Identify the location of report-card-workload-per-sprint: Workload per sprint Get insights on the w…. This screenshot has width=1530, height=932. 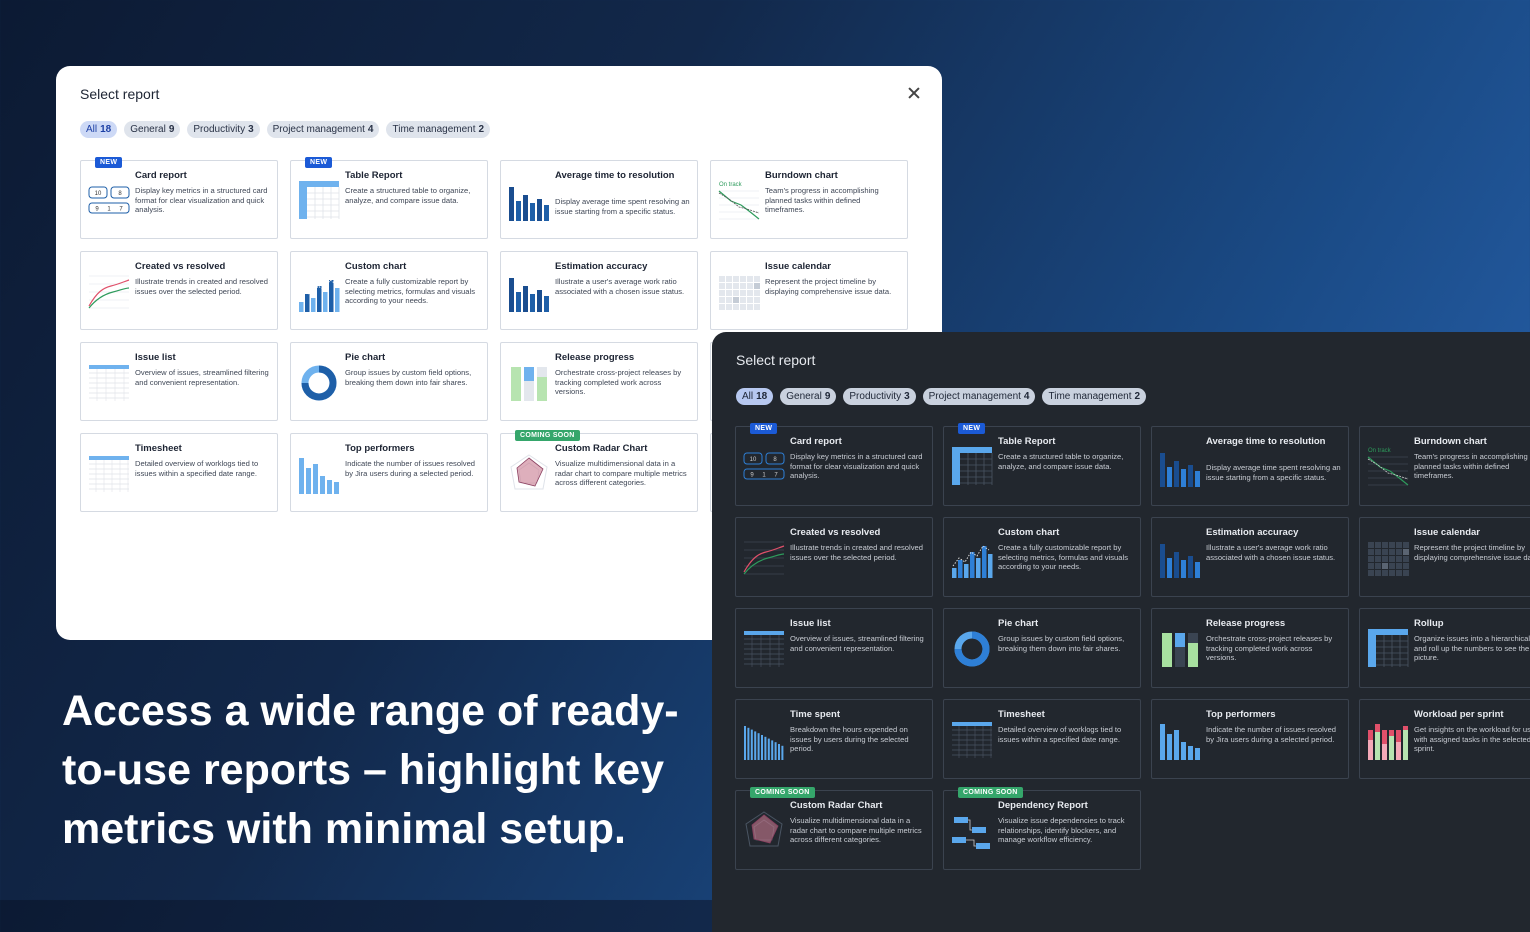
(1444, 739).